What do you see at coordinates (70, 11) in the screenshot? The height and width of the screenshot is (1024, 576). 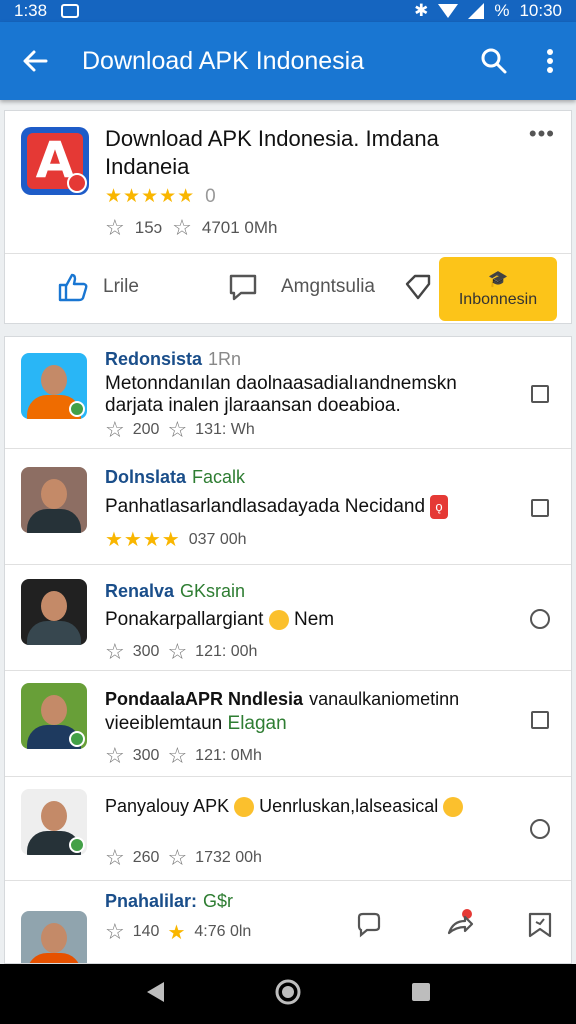 I see `notification-icon` at bounding box center [70, 11].